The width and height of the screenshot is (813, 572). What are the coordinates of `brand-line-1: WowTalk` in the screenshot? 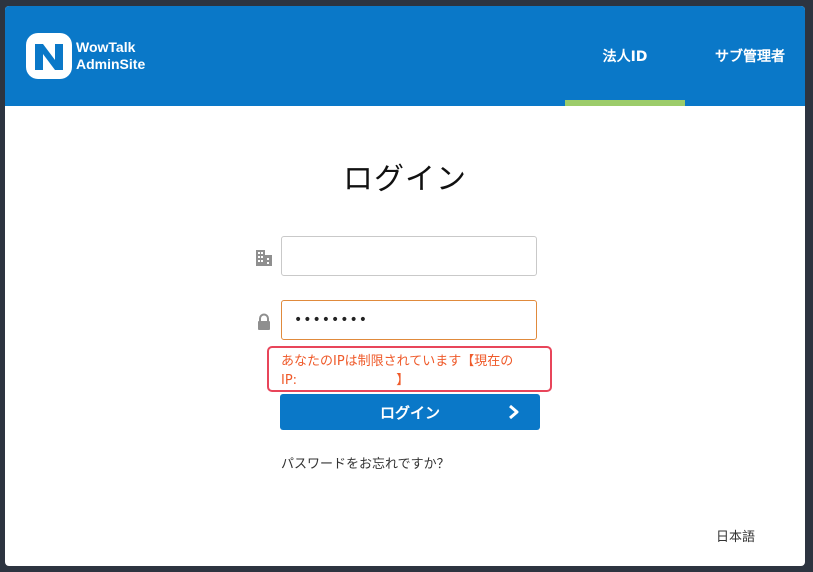 It's located at (106, 47).